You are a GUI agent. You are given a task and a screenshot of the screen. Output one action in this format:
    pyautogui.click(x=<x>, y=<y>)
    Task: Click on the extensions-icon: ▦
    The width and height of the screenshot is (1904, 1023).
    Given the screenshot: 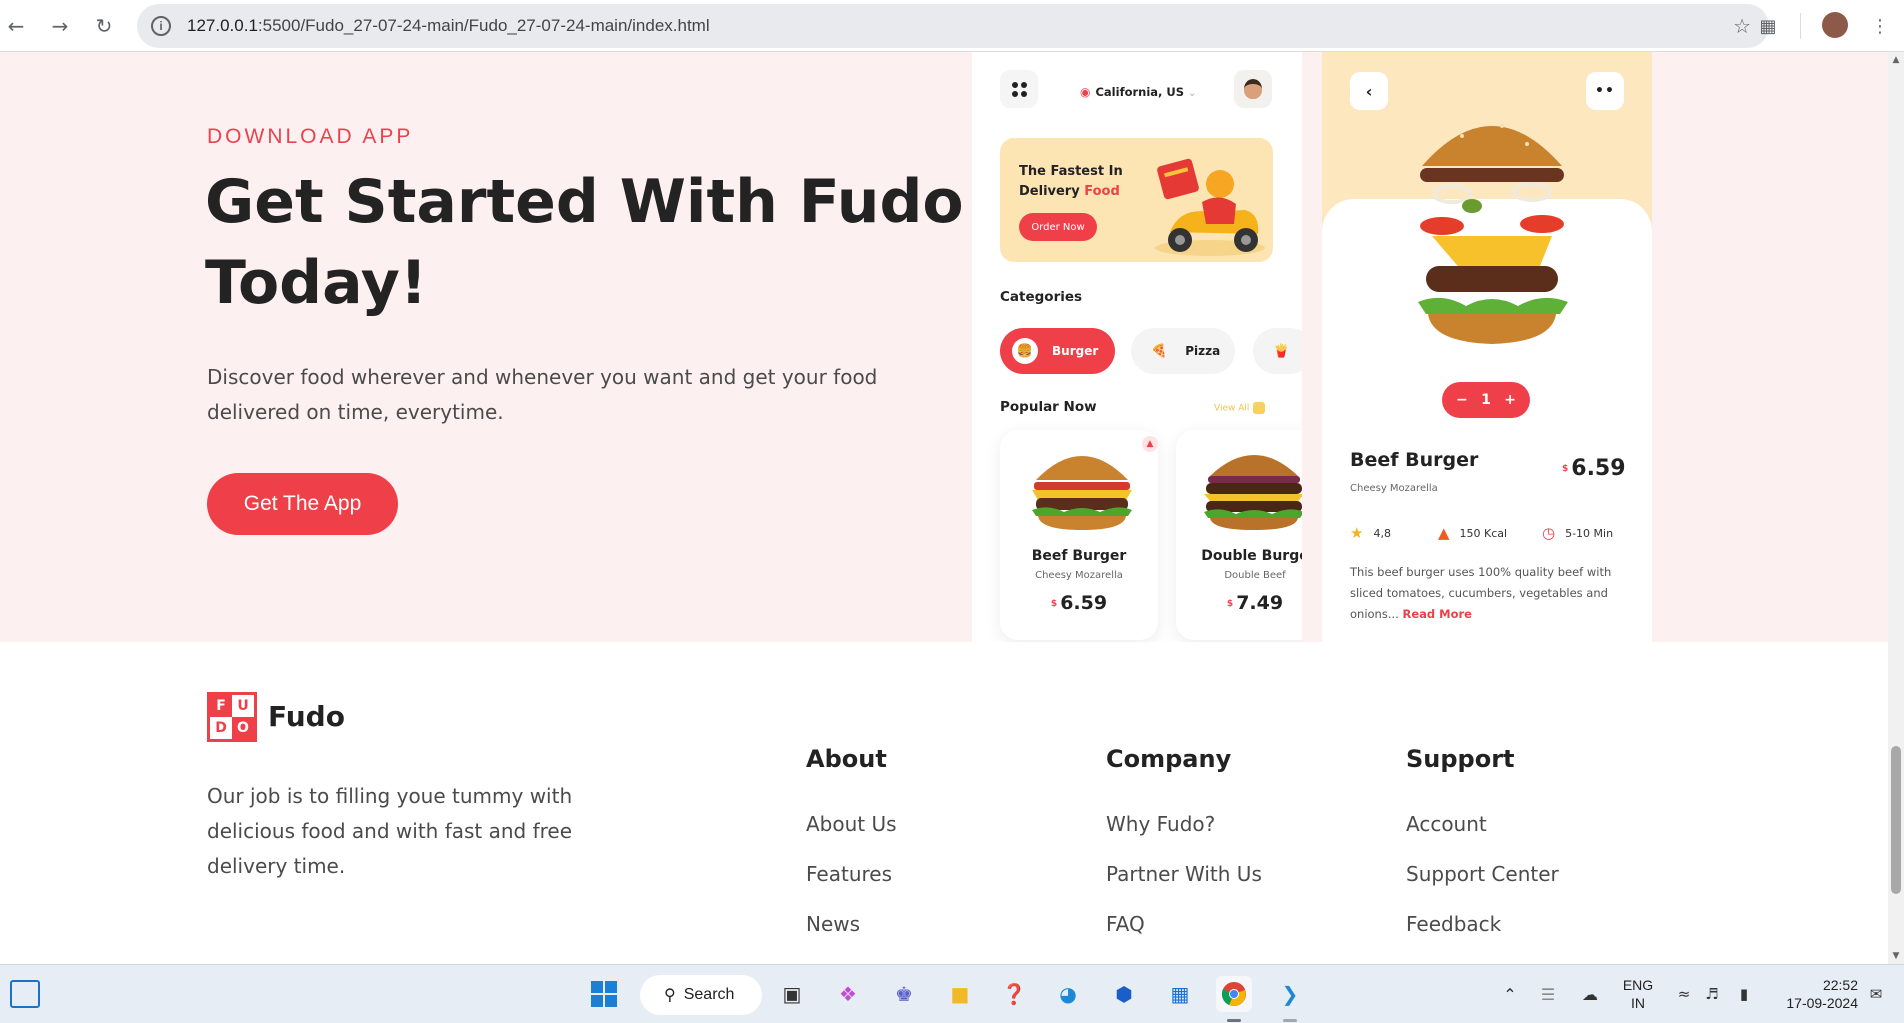 What is the action you would take?
    pyautogui.click(x=1768, y=26)
    